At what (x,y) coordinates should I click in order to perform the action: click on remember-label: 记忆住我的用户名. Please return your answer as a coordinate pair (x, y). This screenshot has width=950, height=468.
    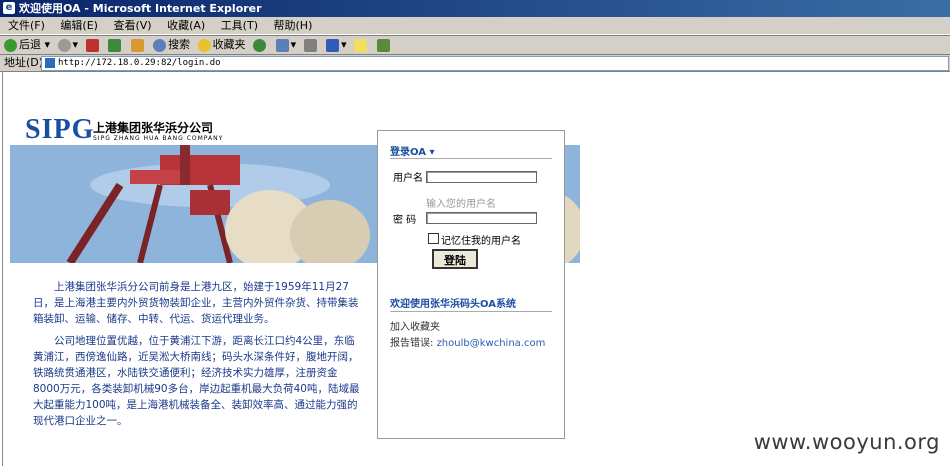
    Looking at the image, I should click on (481, 241).